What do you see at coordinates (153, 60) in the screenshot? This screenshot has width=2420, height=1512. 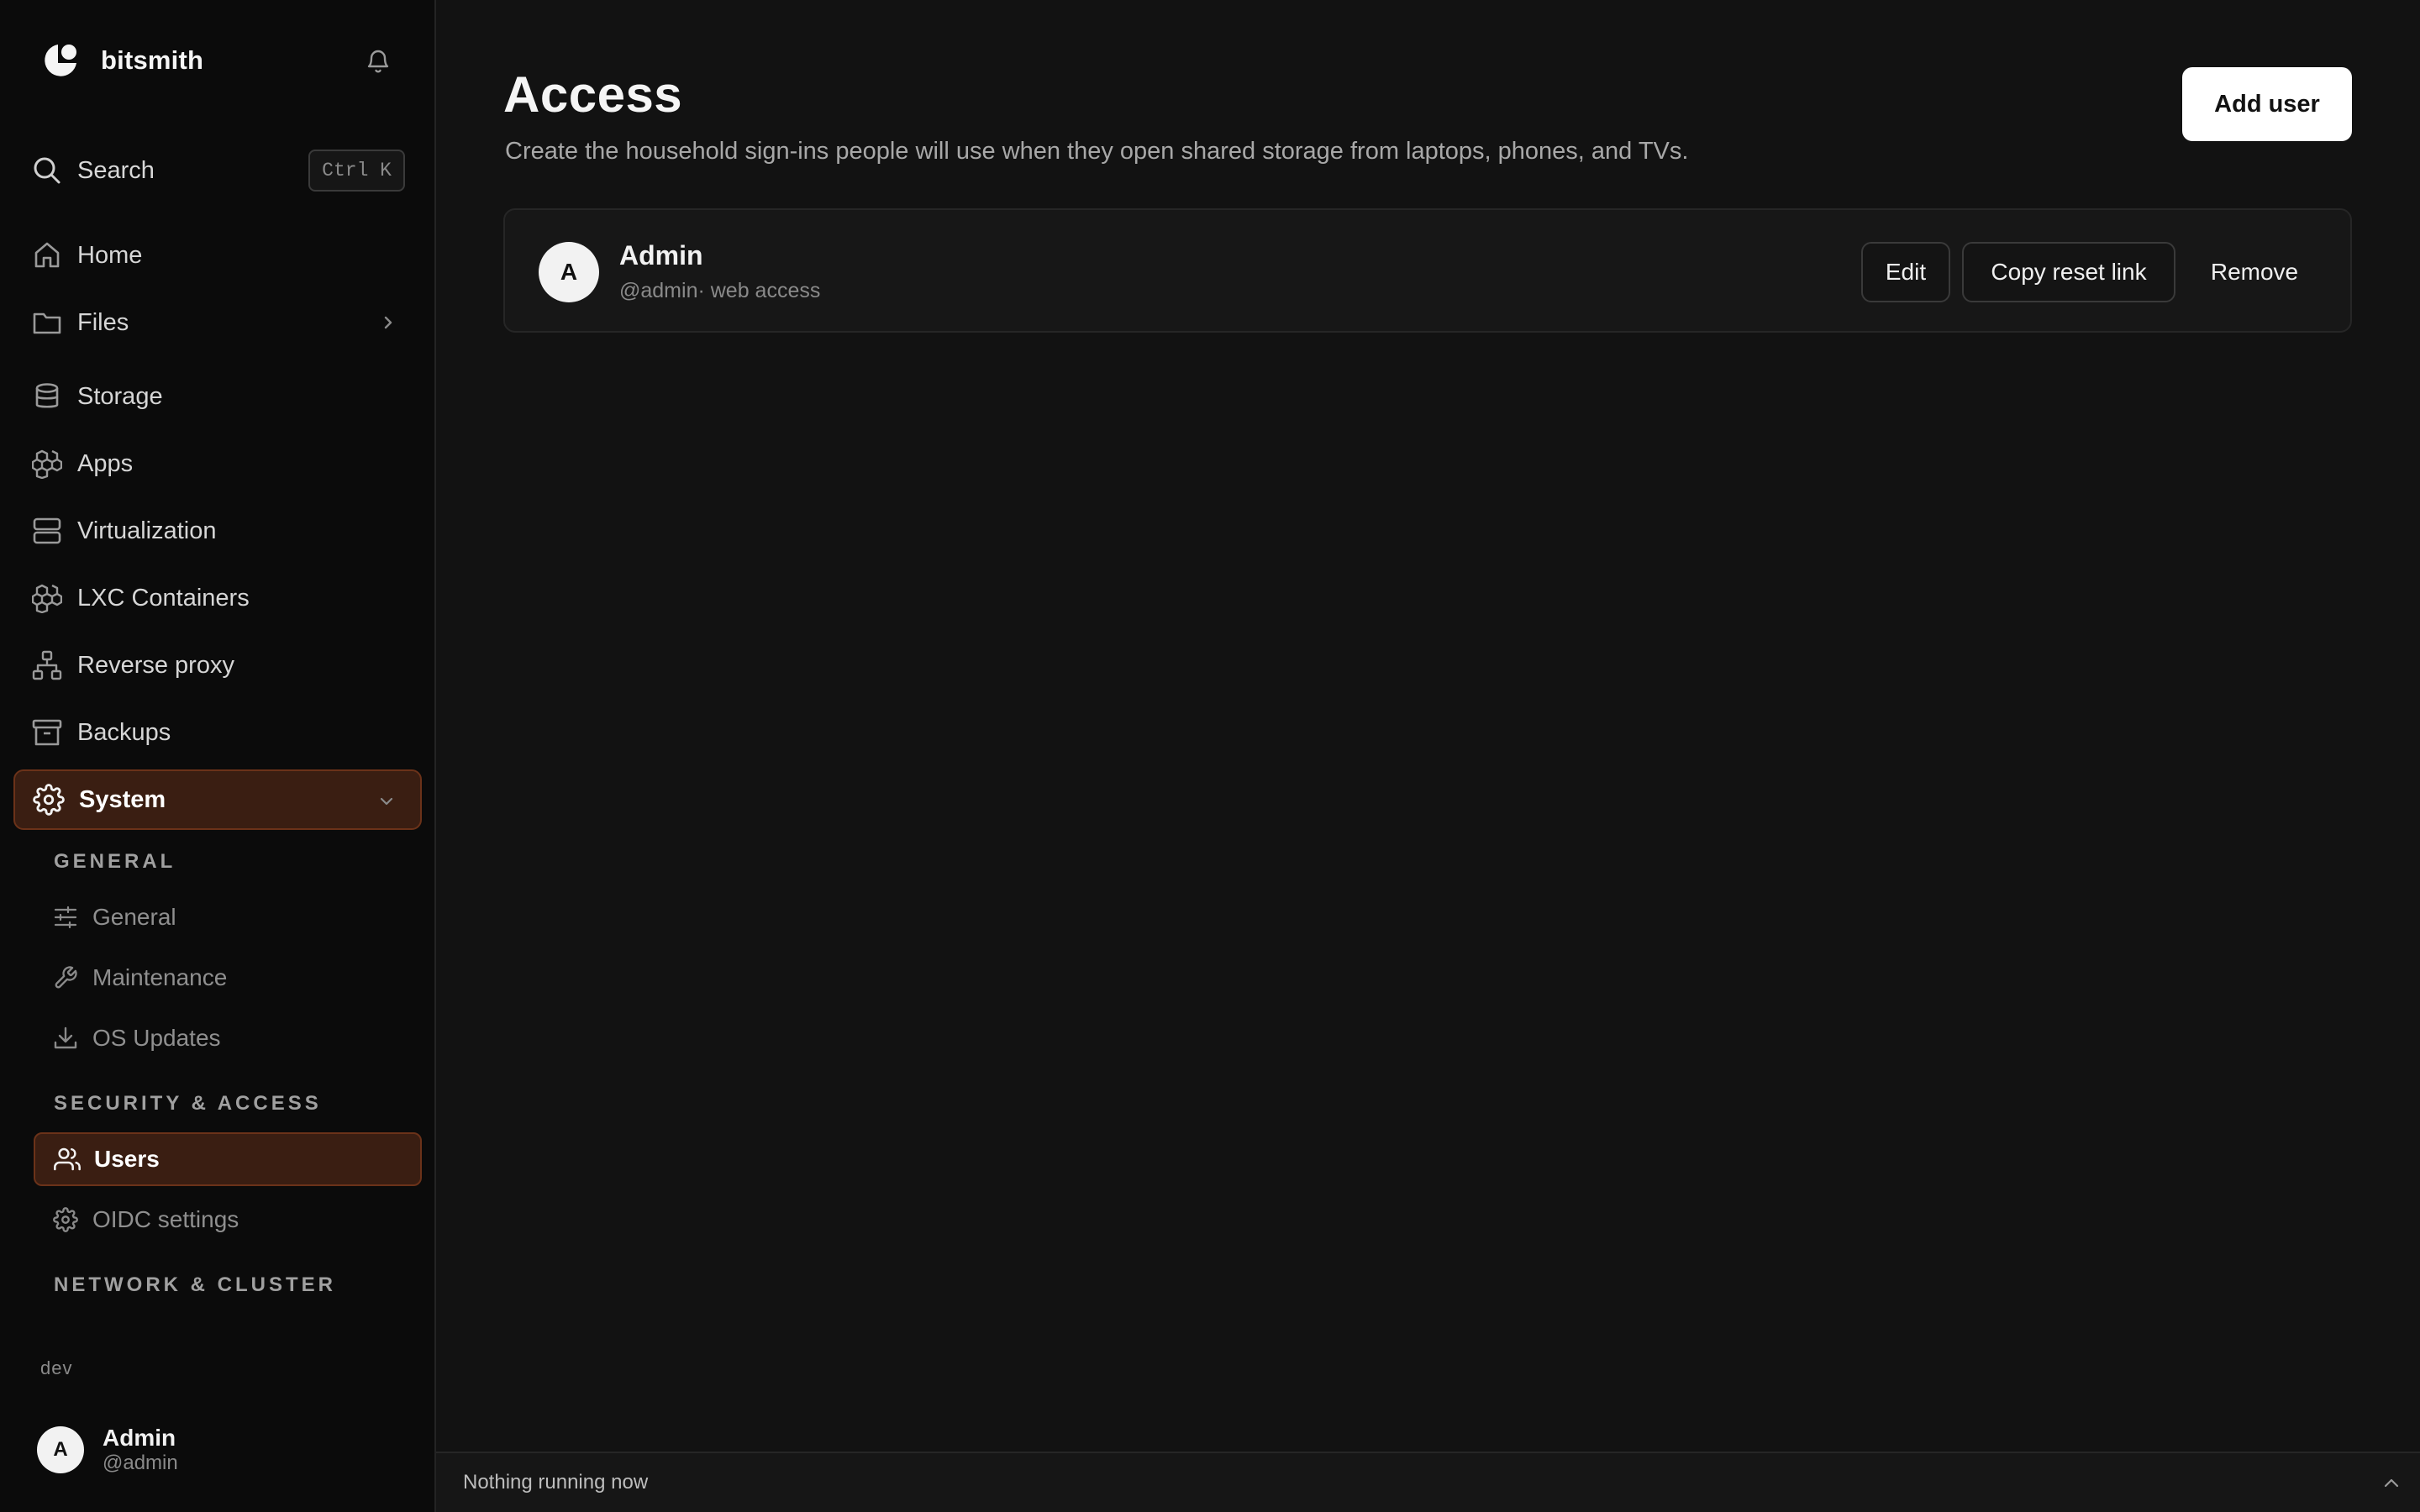 I see `brand-name: bitsmith` at bounding box center [153, 60].